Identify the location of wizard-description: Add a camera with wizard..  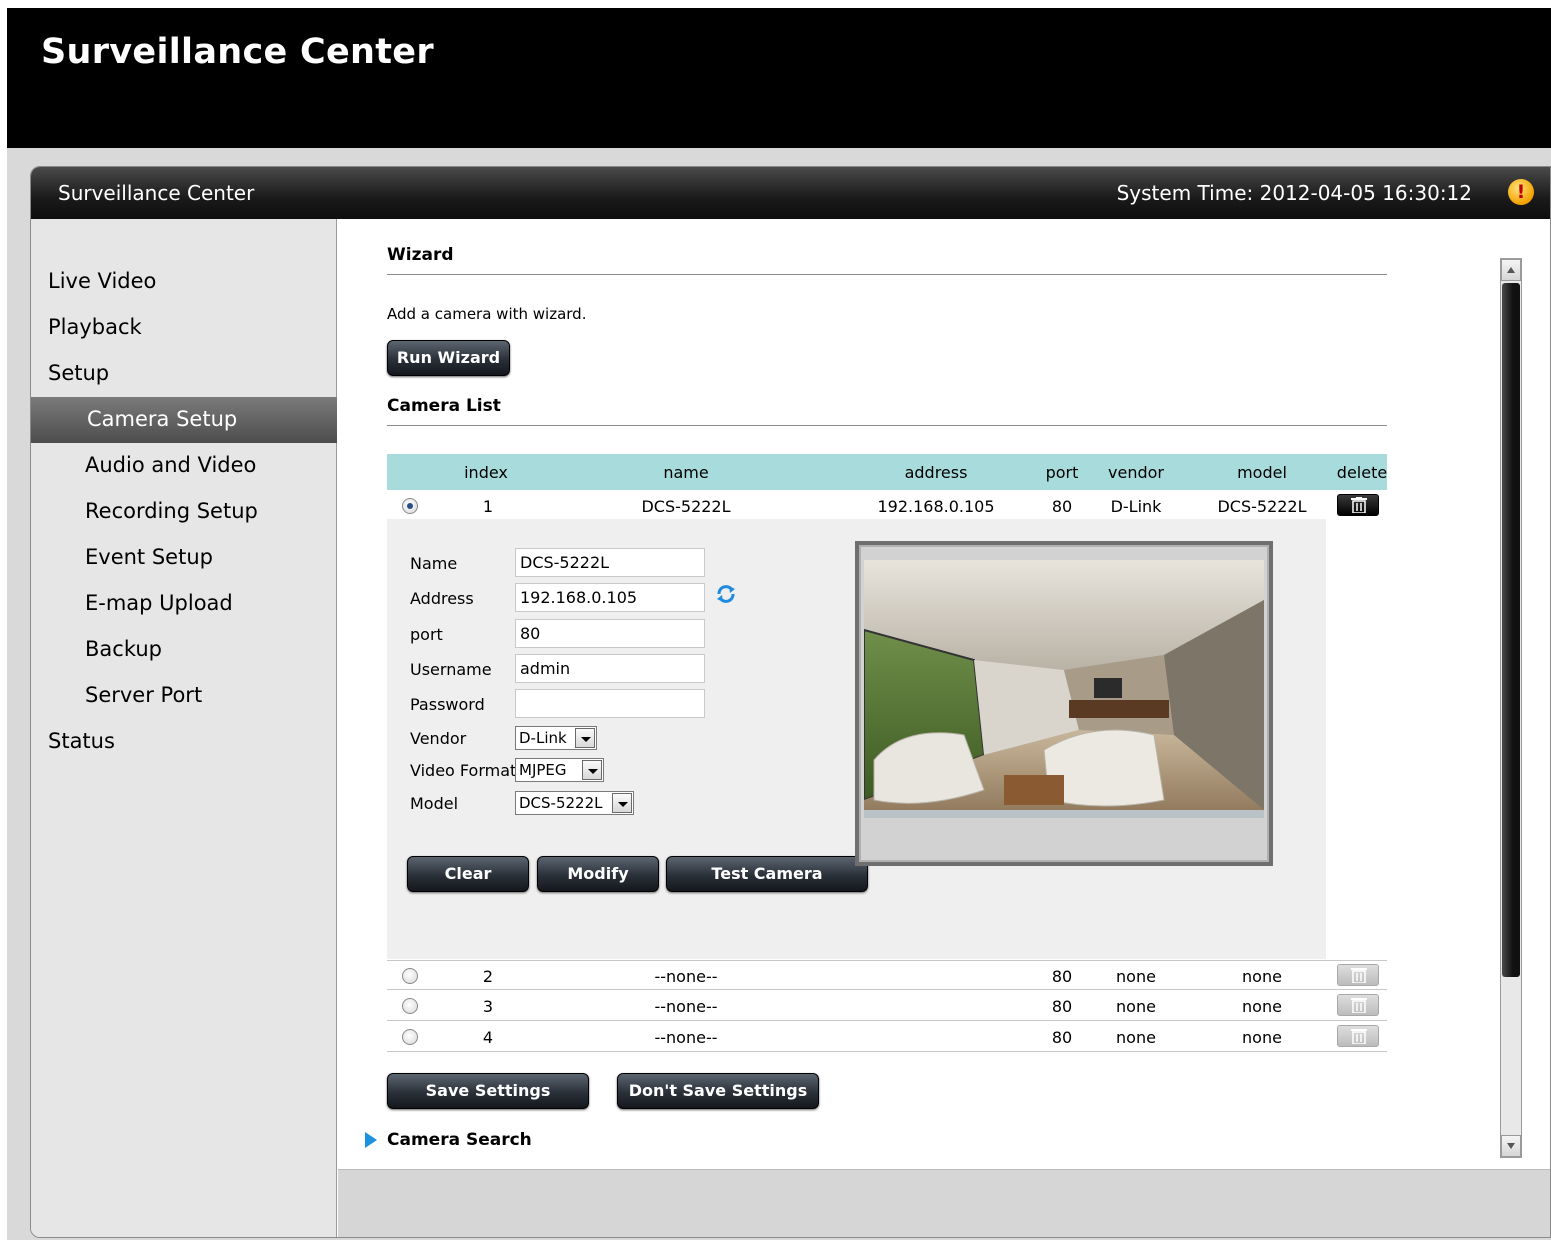
(487, 314).